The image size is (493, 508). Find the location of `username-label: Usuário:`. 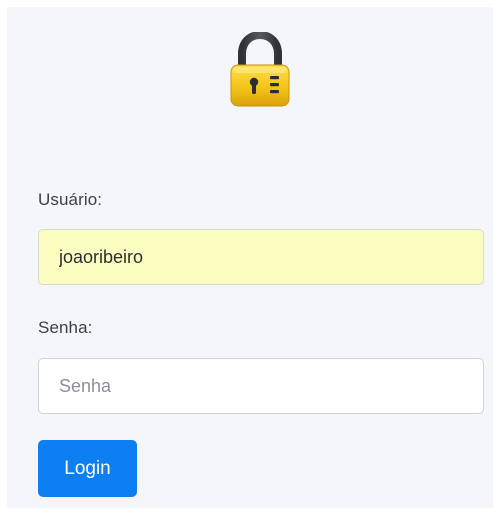

username-label: Usuário: is located at coordinates (70, 199).